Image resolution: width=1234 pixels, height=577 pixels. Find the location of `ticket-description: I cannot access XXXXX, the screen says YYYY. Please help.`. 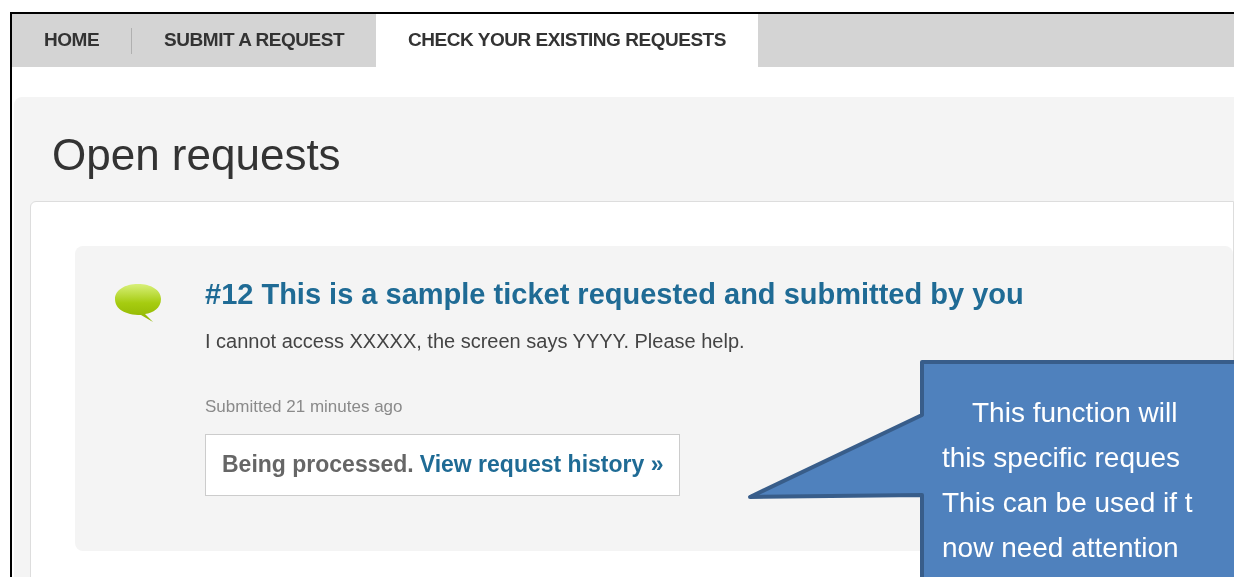

ticket-description: I cannot access XXXXX, the screen says YYYY. Please help. is located at coordinates (475, 341).